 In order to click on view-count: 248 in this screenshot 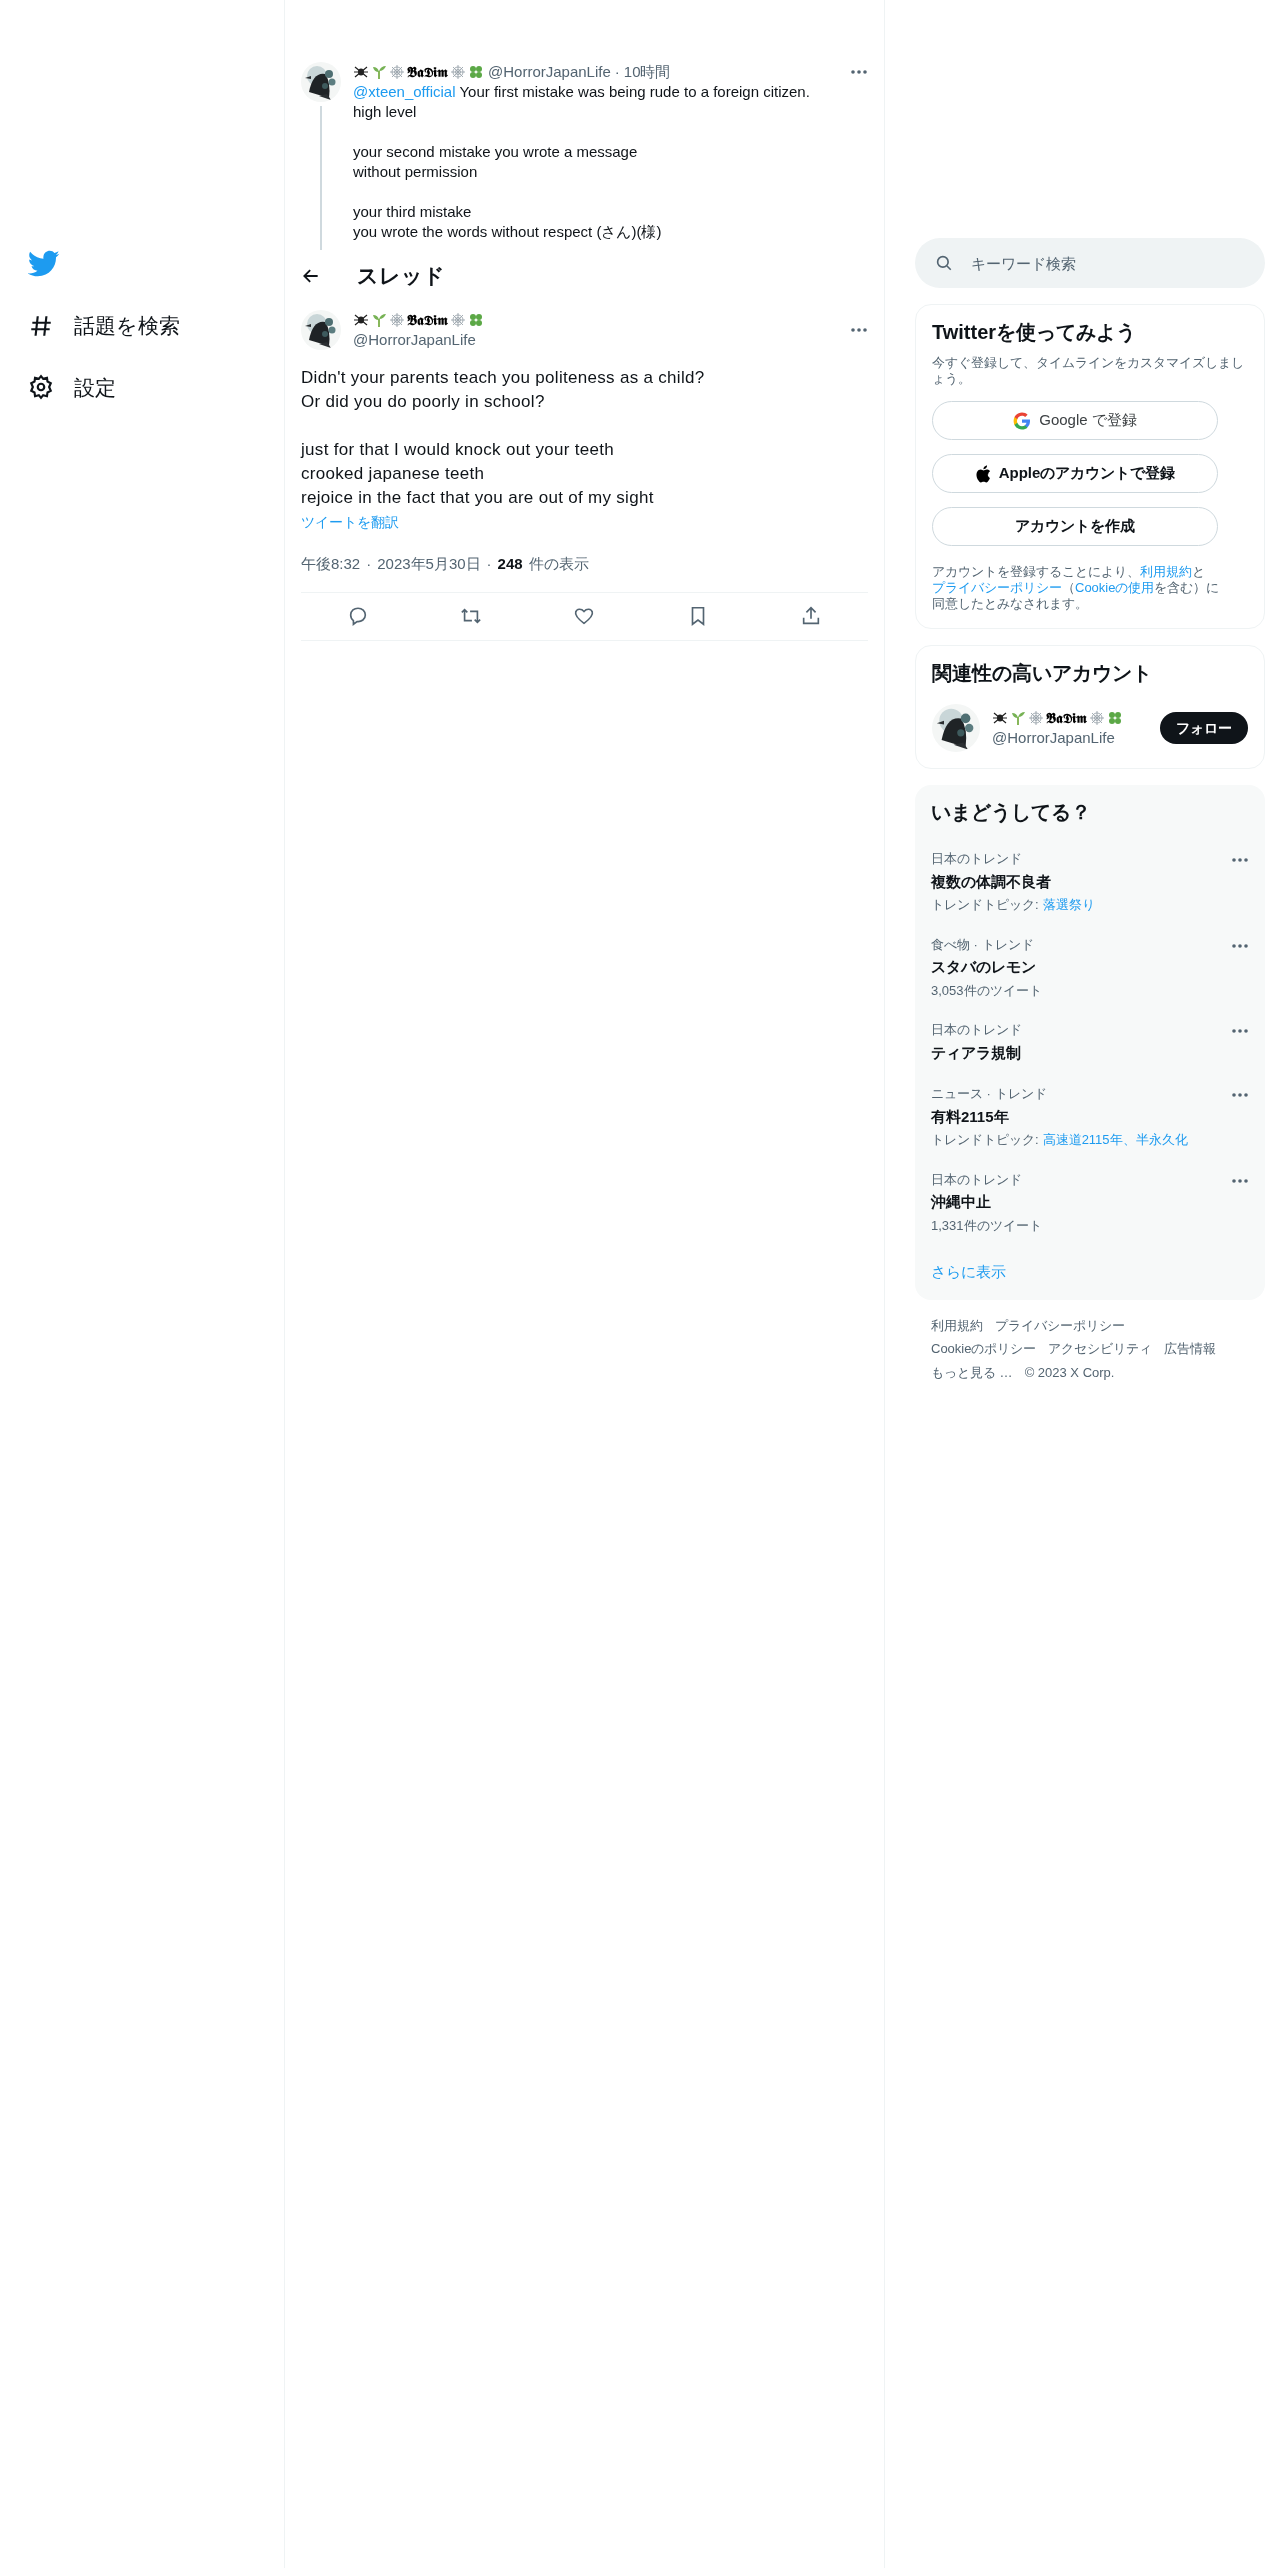, I will do `click(510, 564)`.